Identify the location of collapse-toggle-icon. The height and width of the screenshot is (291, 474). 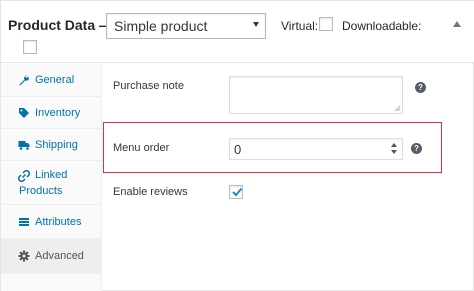
(457, 24).